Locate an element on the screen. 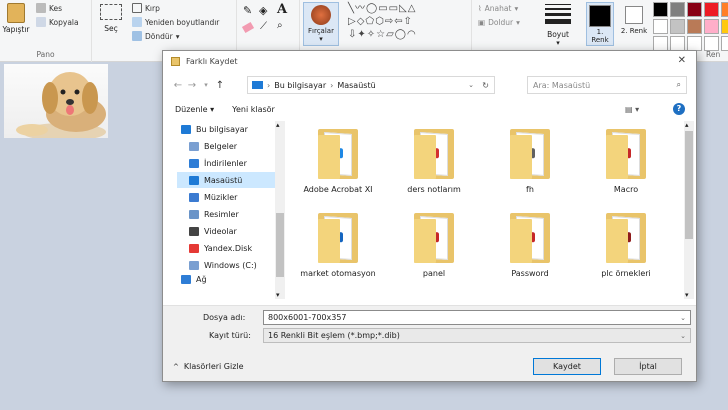 The image size is (728, 410). breadcrumb-this-pc: Bu bilgisayar is located at coordinates (300, 85).